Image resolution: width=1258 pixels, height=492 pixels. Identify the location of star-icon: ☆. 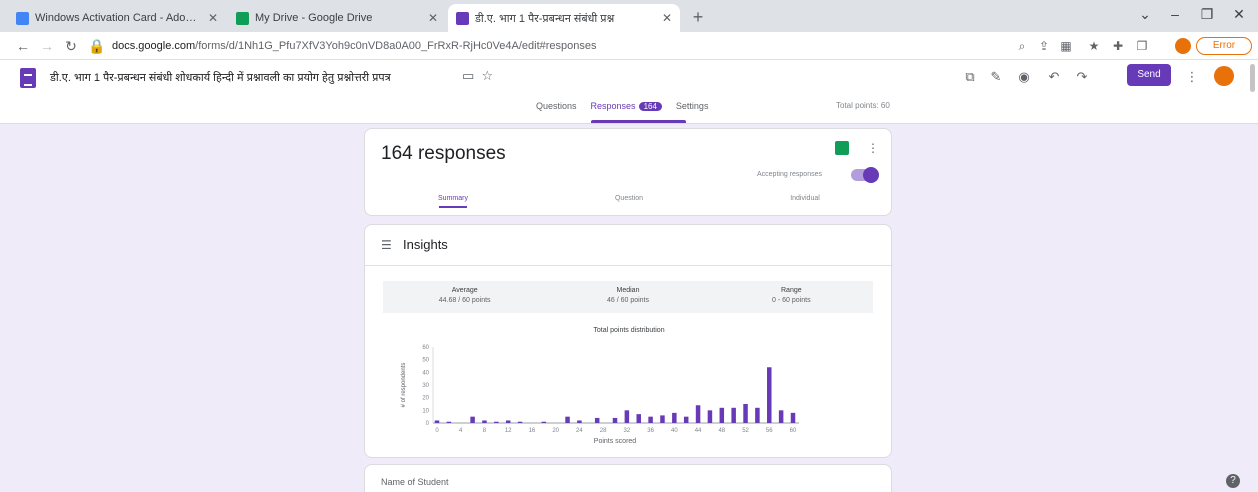
(488, 75).